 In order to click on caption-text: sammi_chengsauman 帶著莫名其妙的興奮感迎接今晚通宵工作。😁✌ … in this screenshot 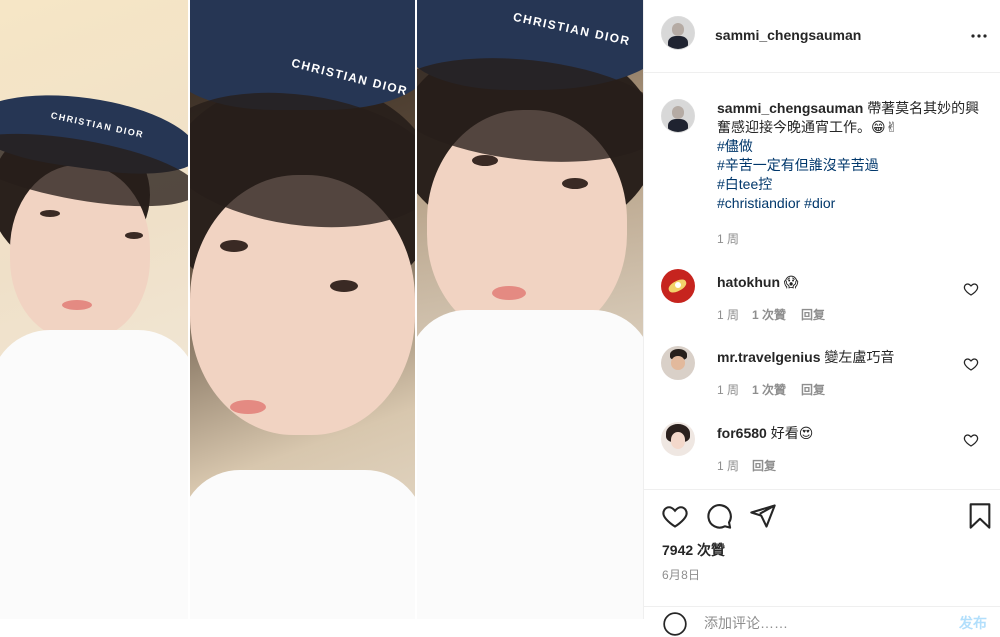, I will do `click(852, 156)`.